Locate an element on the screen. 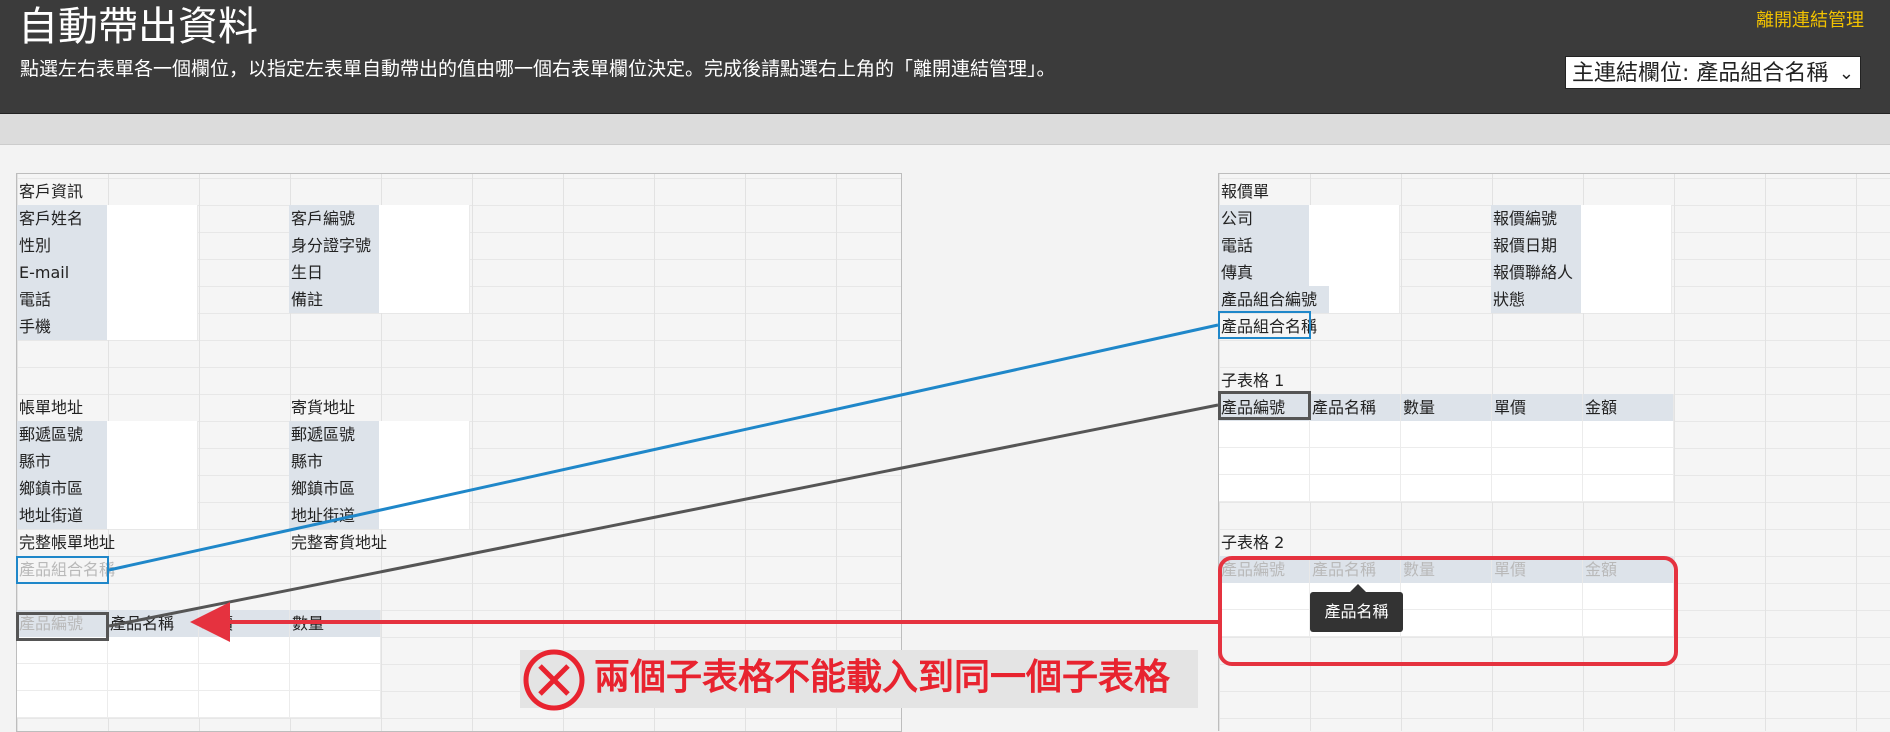 Image resolution: width=1890 pixels, height=732 pixels. field-label: 手機 is located at coordinates (62, 326).